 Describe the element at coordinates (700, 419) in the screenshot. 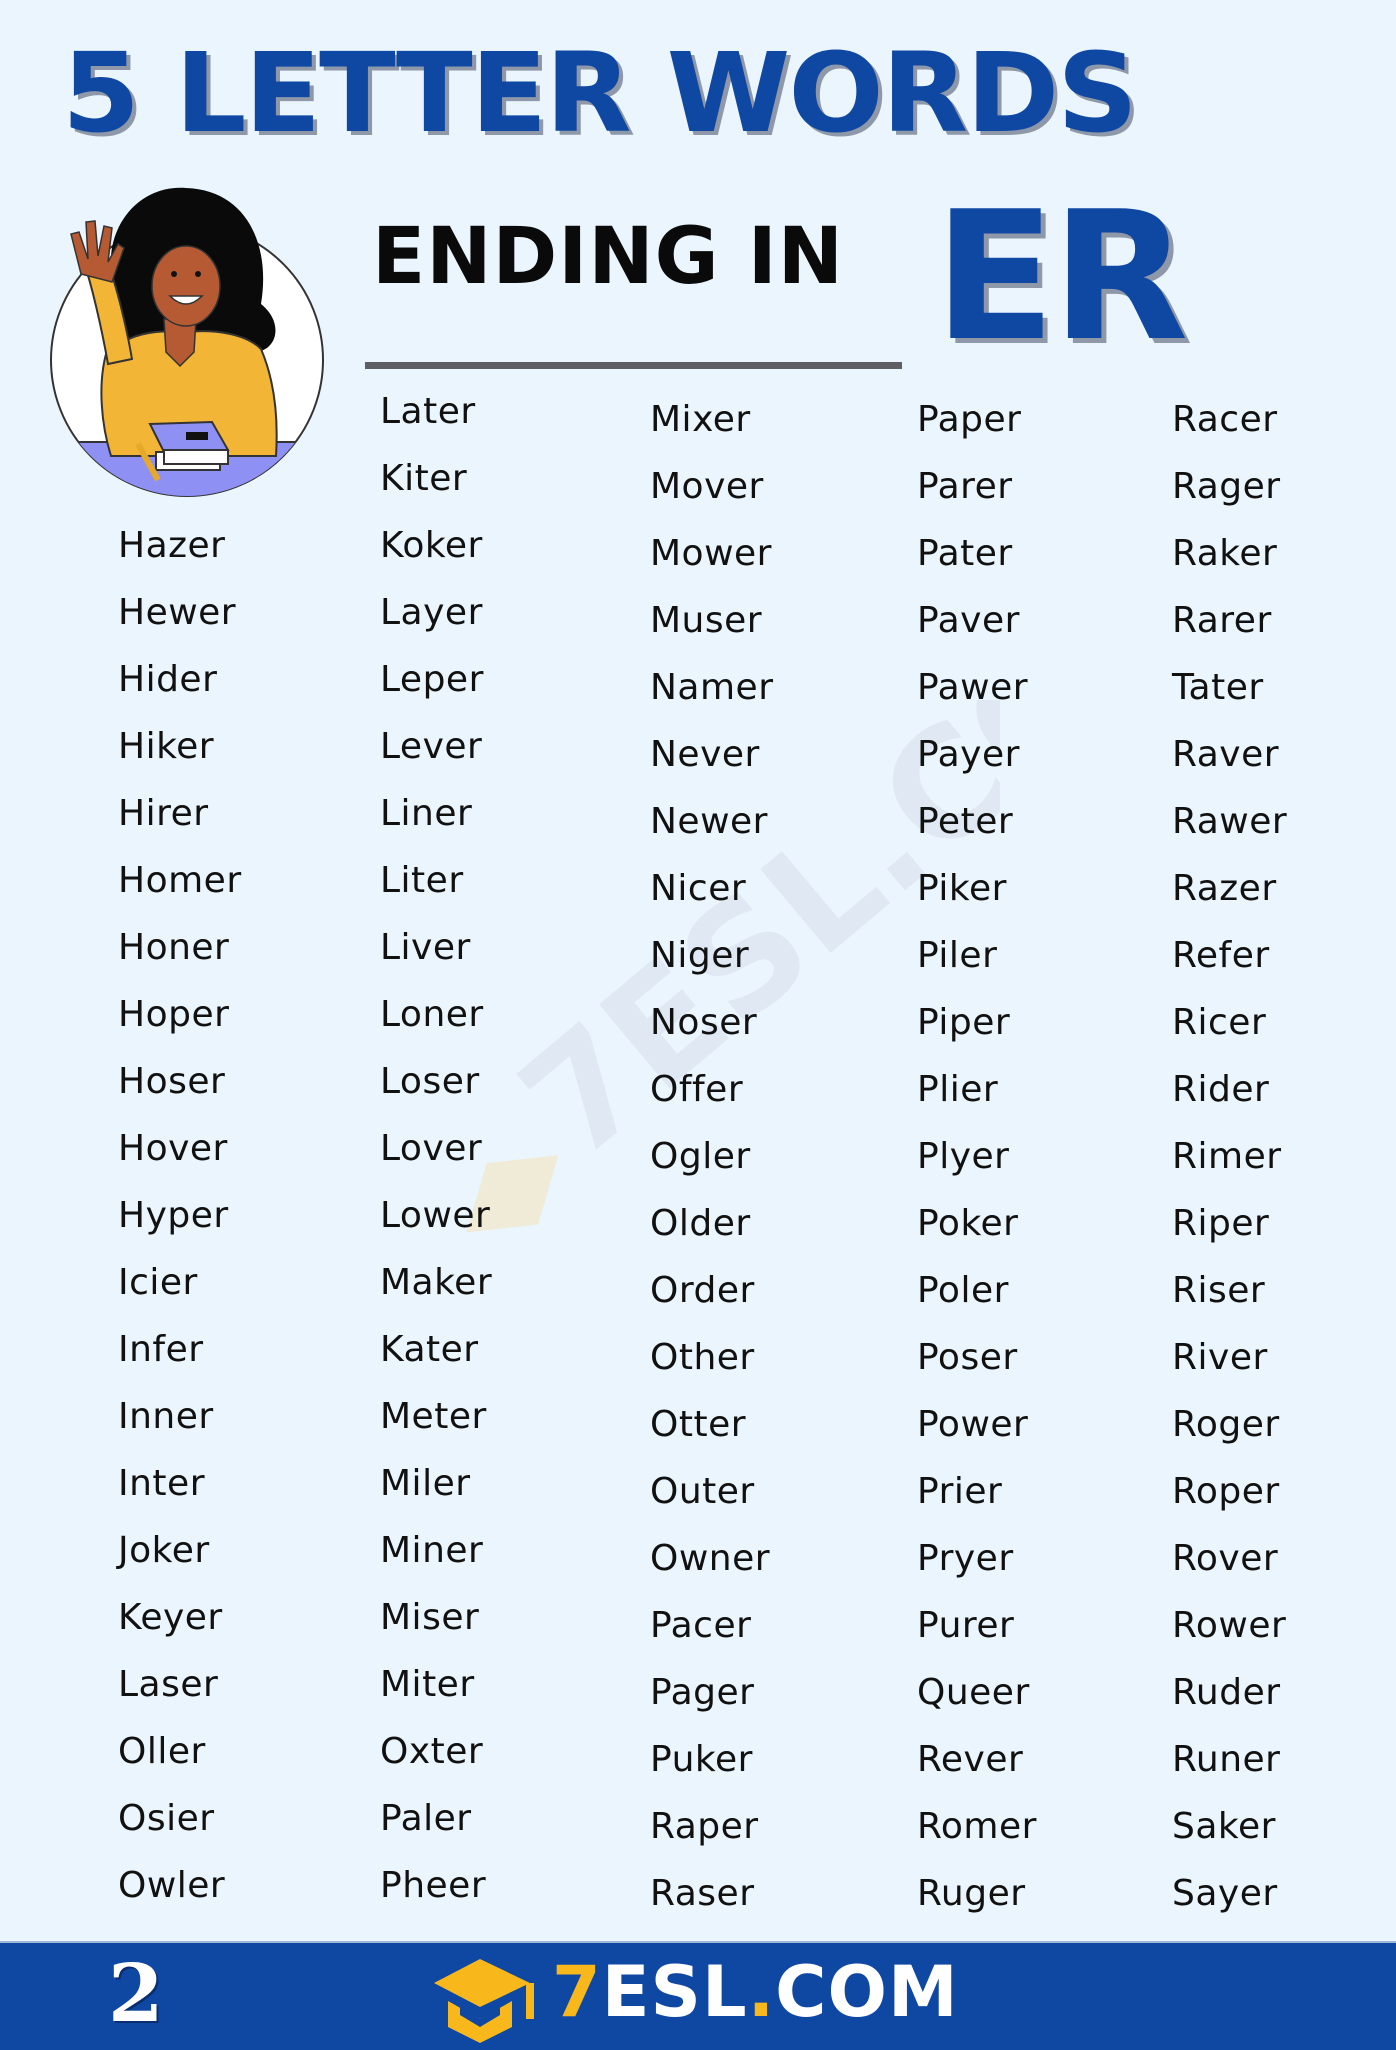

I see `word: Mixer` at that location.